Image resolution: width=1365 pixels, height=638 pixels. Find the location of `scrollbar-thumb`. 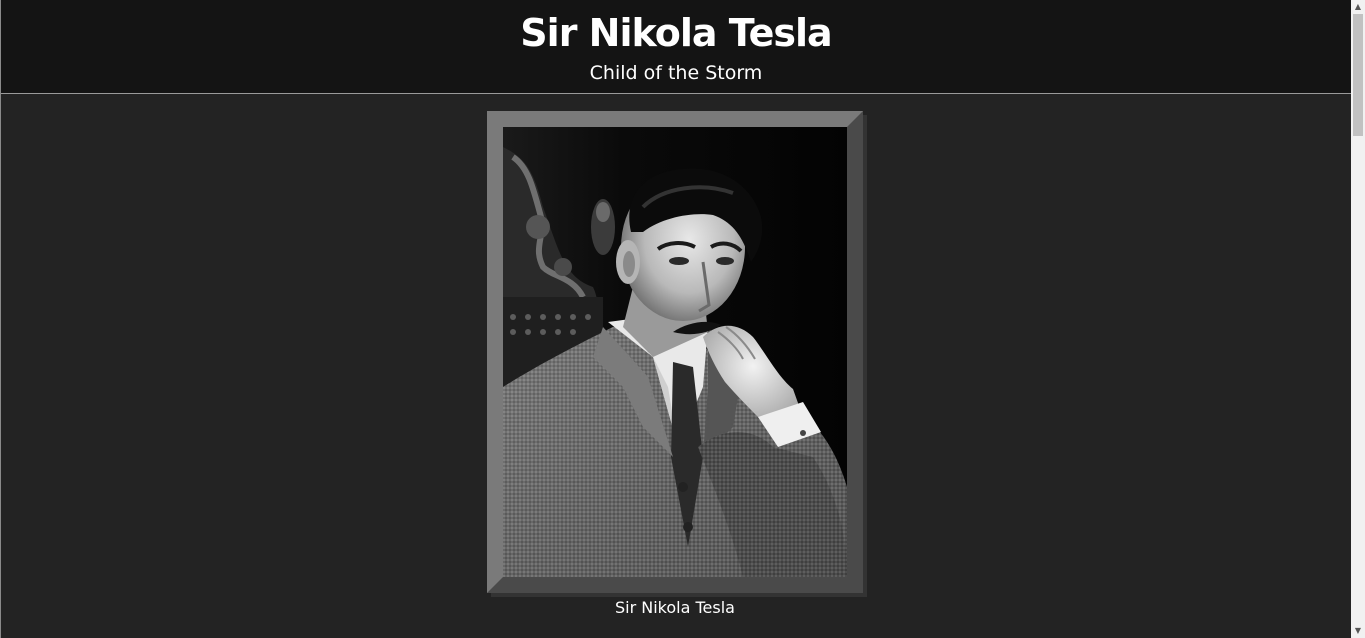

scrollbar-thumb is located at coordinates (1358, 75).